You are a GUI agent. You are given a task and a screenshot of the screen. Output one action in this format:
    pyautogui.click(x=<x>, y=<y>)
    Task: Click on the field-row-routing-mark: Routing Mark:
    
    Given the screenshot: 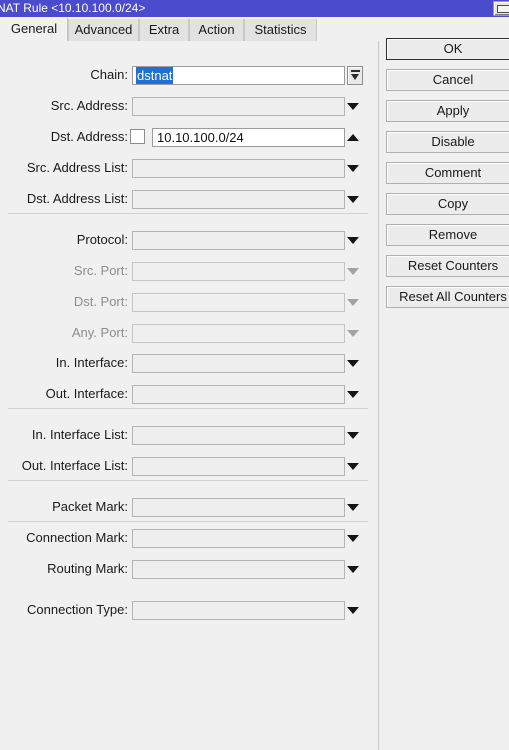 What is the action you would take?
    pyautogui.click(x=189, y=569)
    